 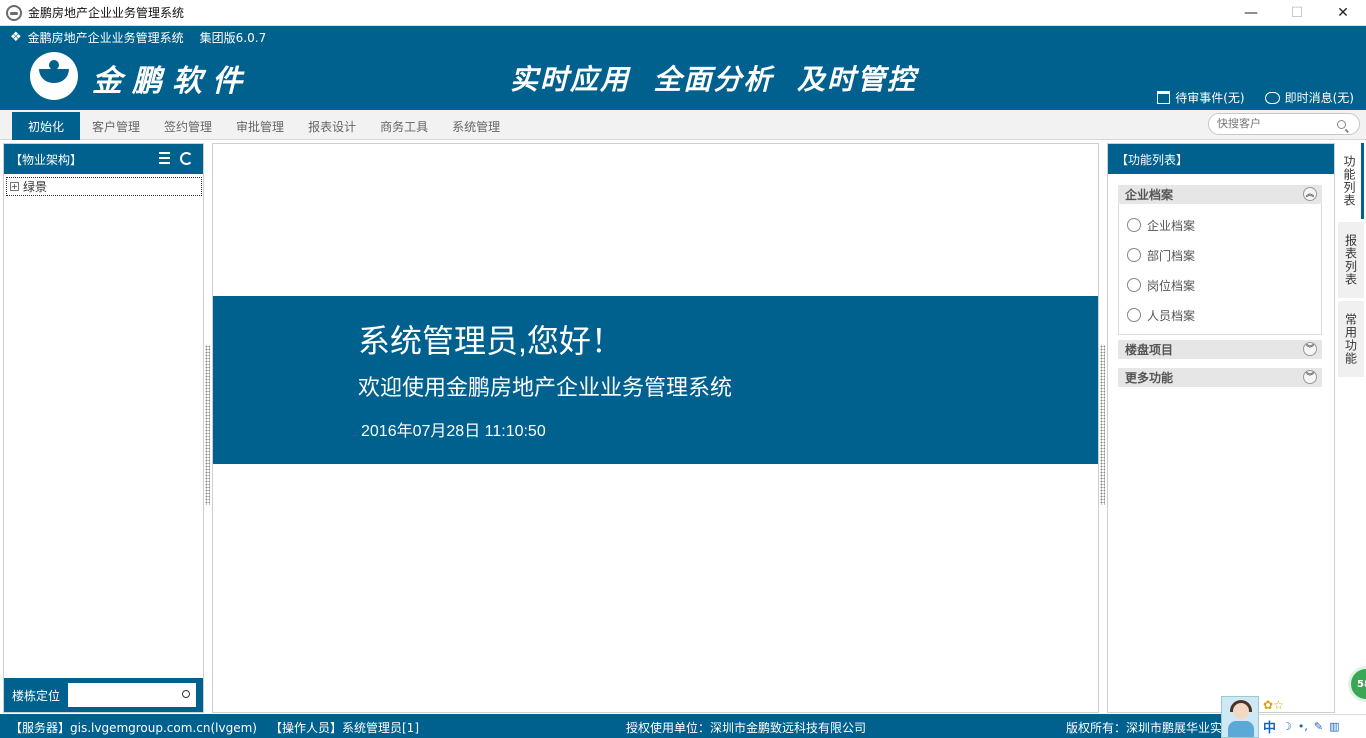 I want to click on window-titlebar: 金鹏房地产企业业务管理系统 — ☐ ✕, so click(x=683, y=13).